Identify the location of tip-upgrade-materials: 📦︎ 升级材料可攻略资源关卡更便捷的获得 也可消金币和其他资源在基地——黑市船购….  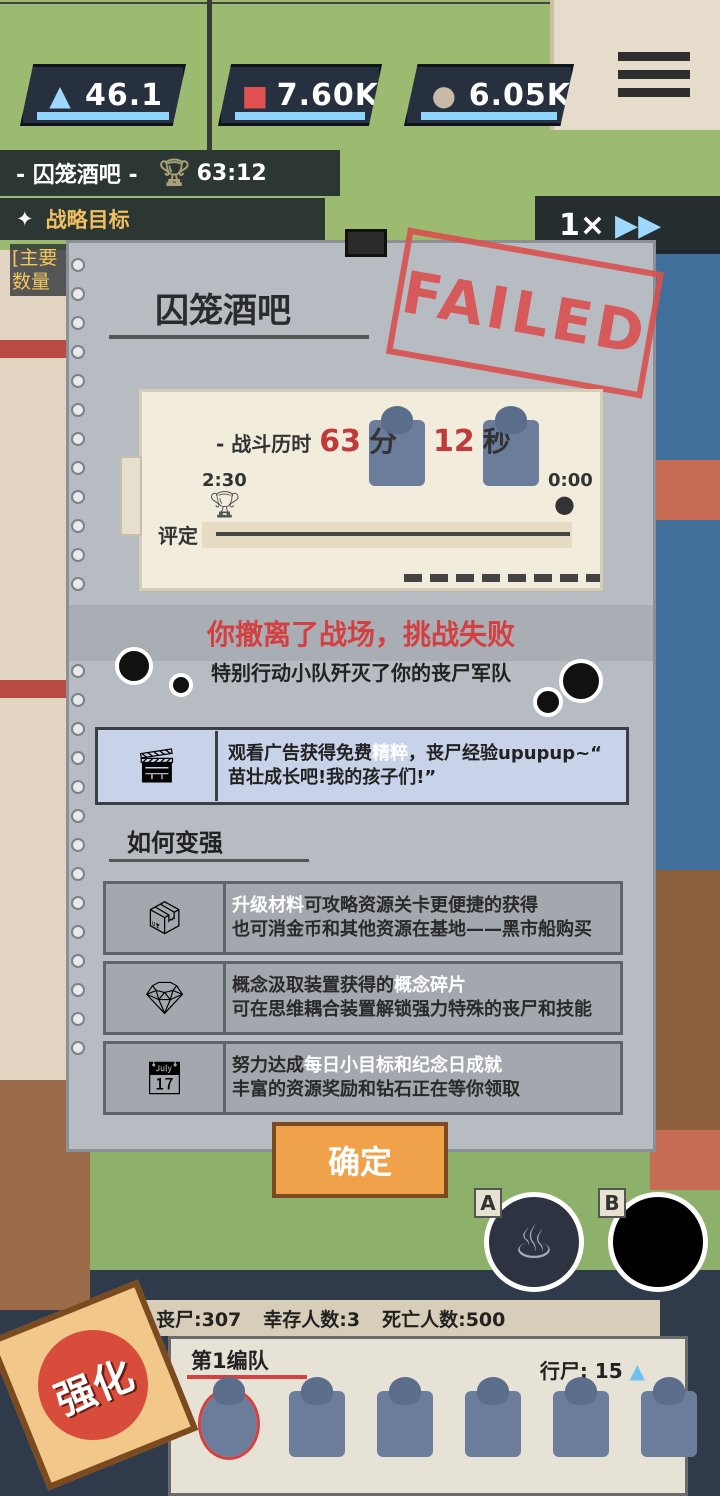
(363, 918).